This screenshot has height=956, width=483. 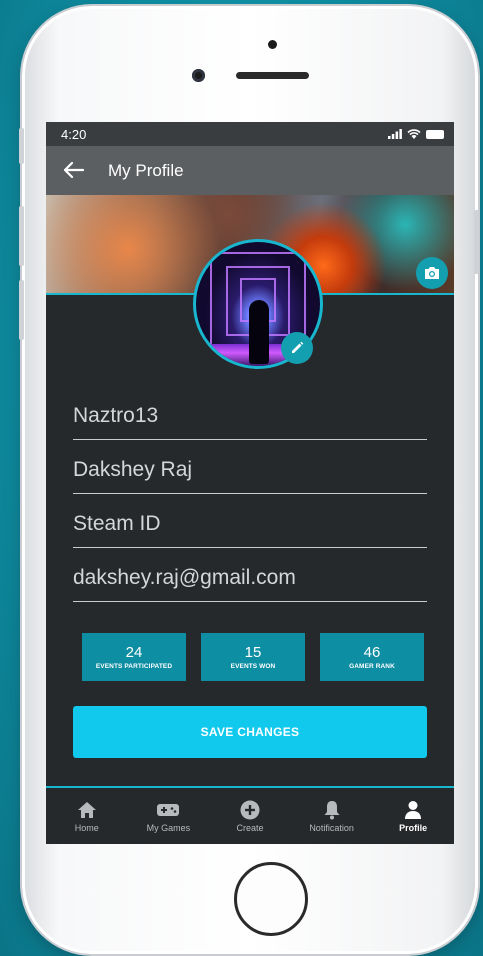 What do you see at coordinates (21, 146) in the screenshot?
I see `mute-switch` at bounding box center [21, 146].